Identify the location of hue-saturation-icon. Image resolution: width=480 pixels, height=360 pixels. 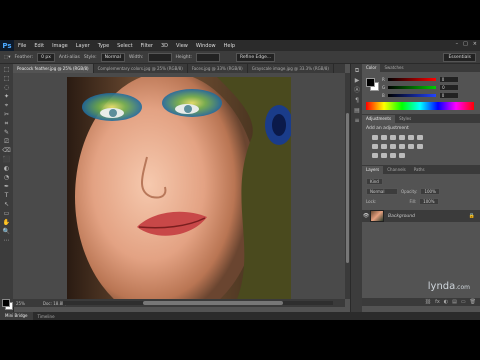
(420, 137).